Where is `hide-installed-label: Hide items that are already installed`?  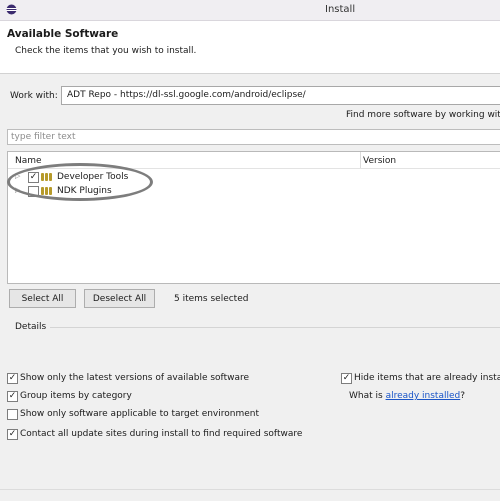
hide-installed-label: Hide items that are already installed is located at coordinates (427, 378).